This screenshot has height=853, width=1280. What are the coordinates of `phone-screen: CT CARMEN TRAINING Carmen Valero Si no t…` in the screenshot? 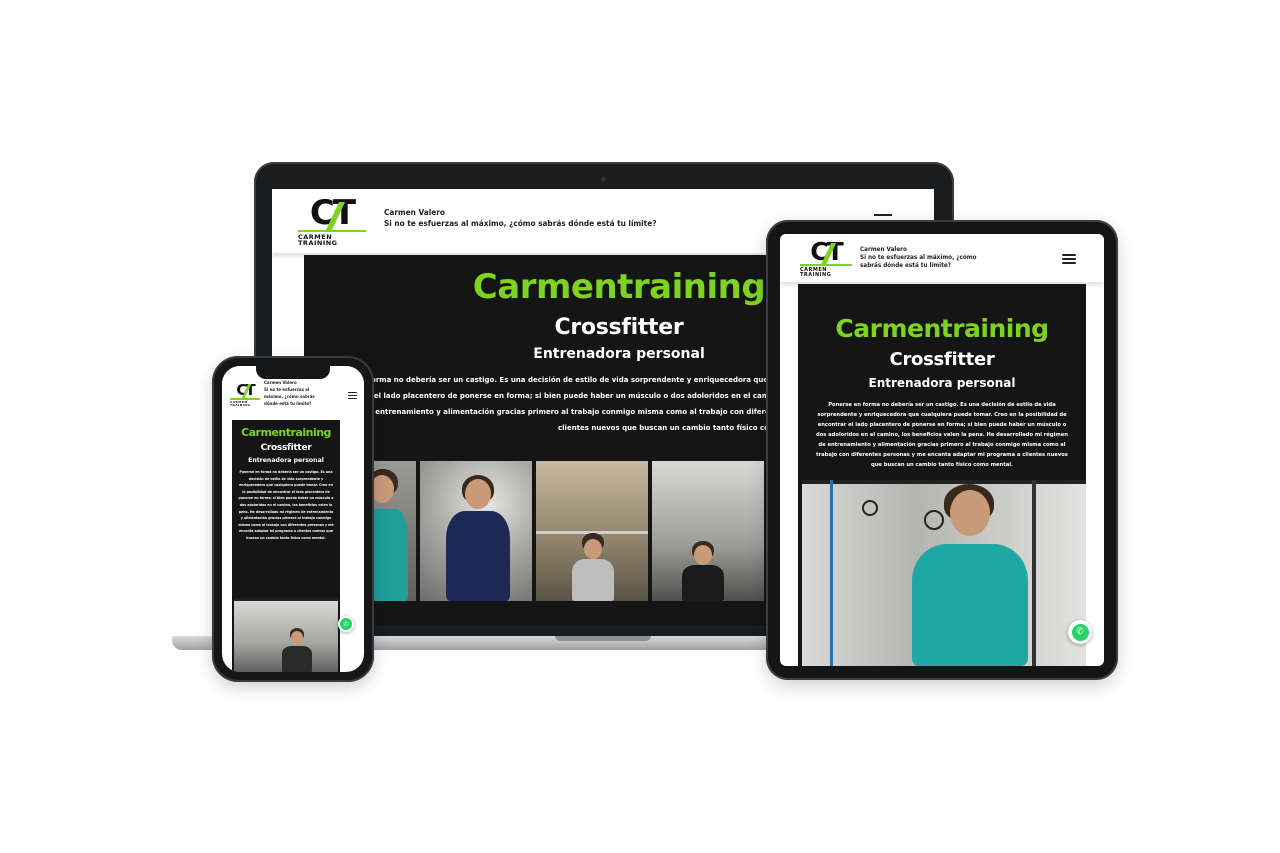 It's located at (293, 519).